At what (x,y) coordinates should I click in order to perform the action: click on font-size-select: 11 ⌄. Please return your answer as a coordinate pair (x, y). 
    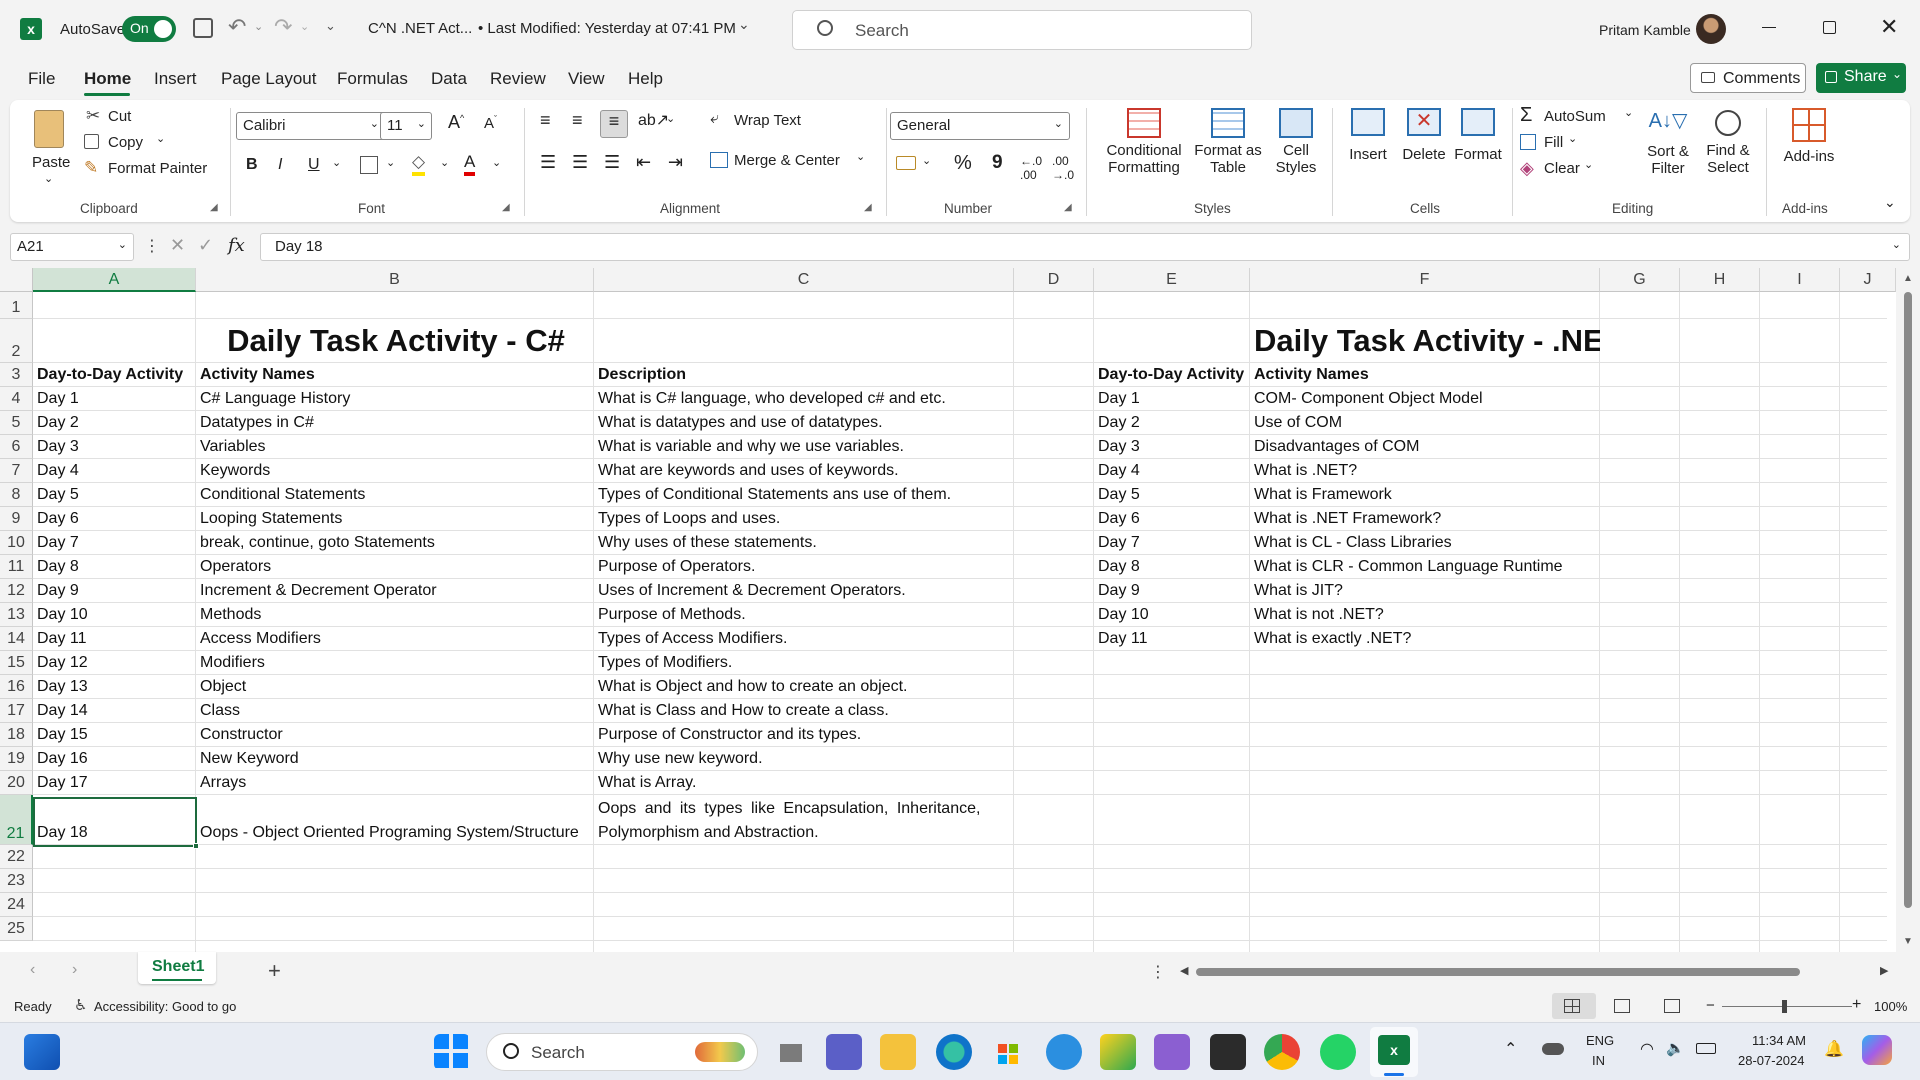
    Looking at the image, I should click on (406, 126).